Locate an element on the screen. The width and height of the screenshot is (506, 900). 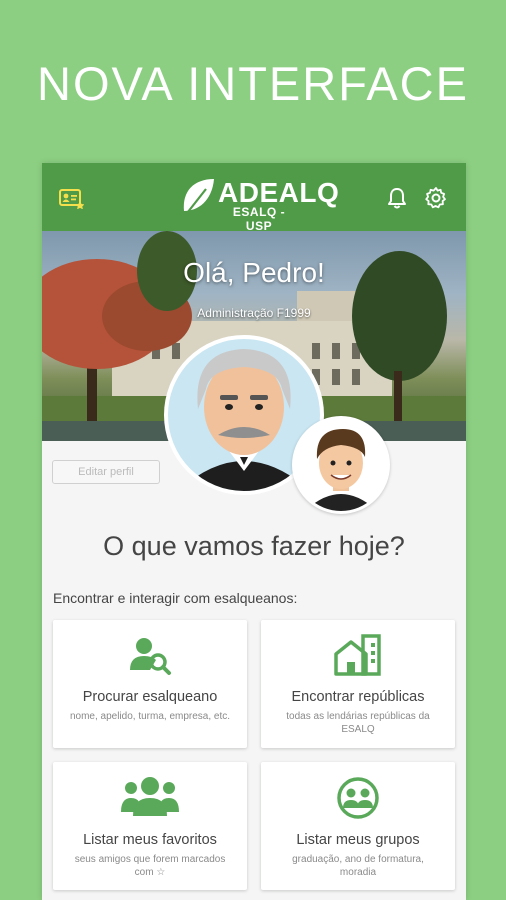
leaf-icon is located at coordinates (198, 198).